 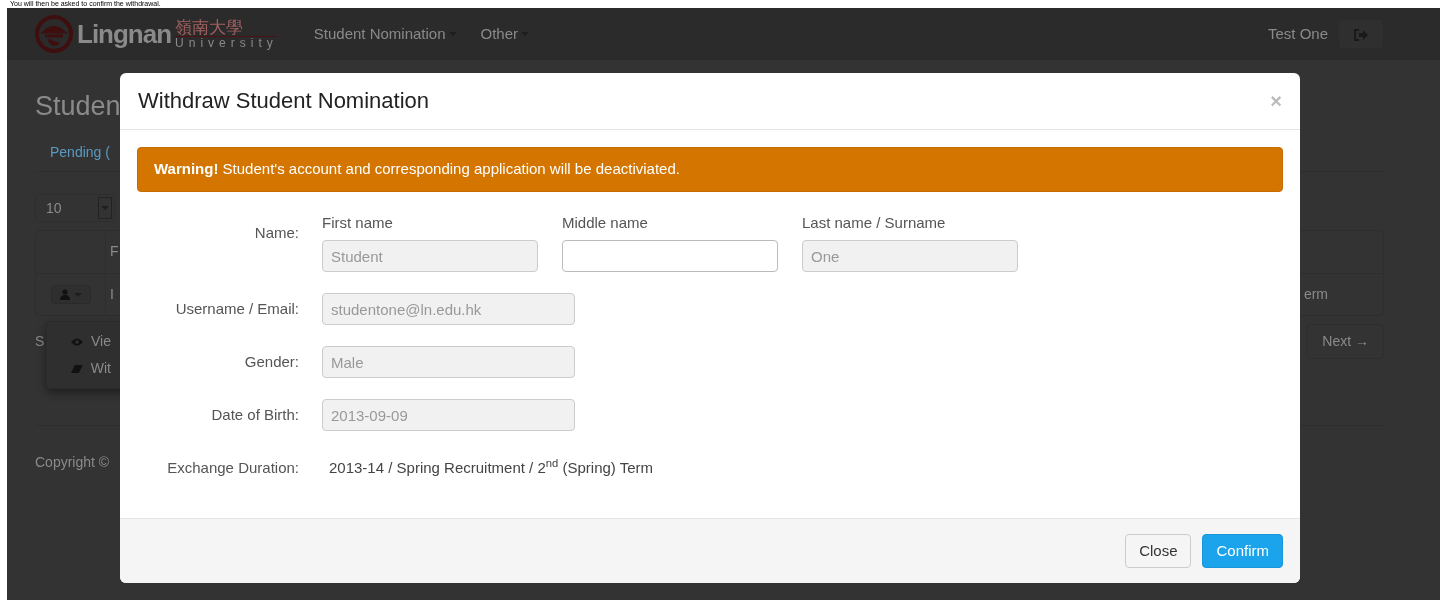 What do you see at coordinates (505, 34) in the screenshot?
I see `menu-link: Other` at bounding box center [505, 34].